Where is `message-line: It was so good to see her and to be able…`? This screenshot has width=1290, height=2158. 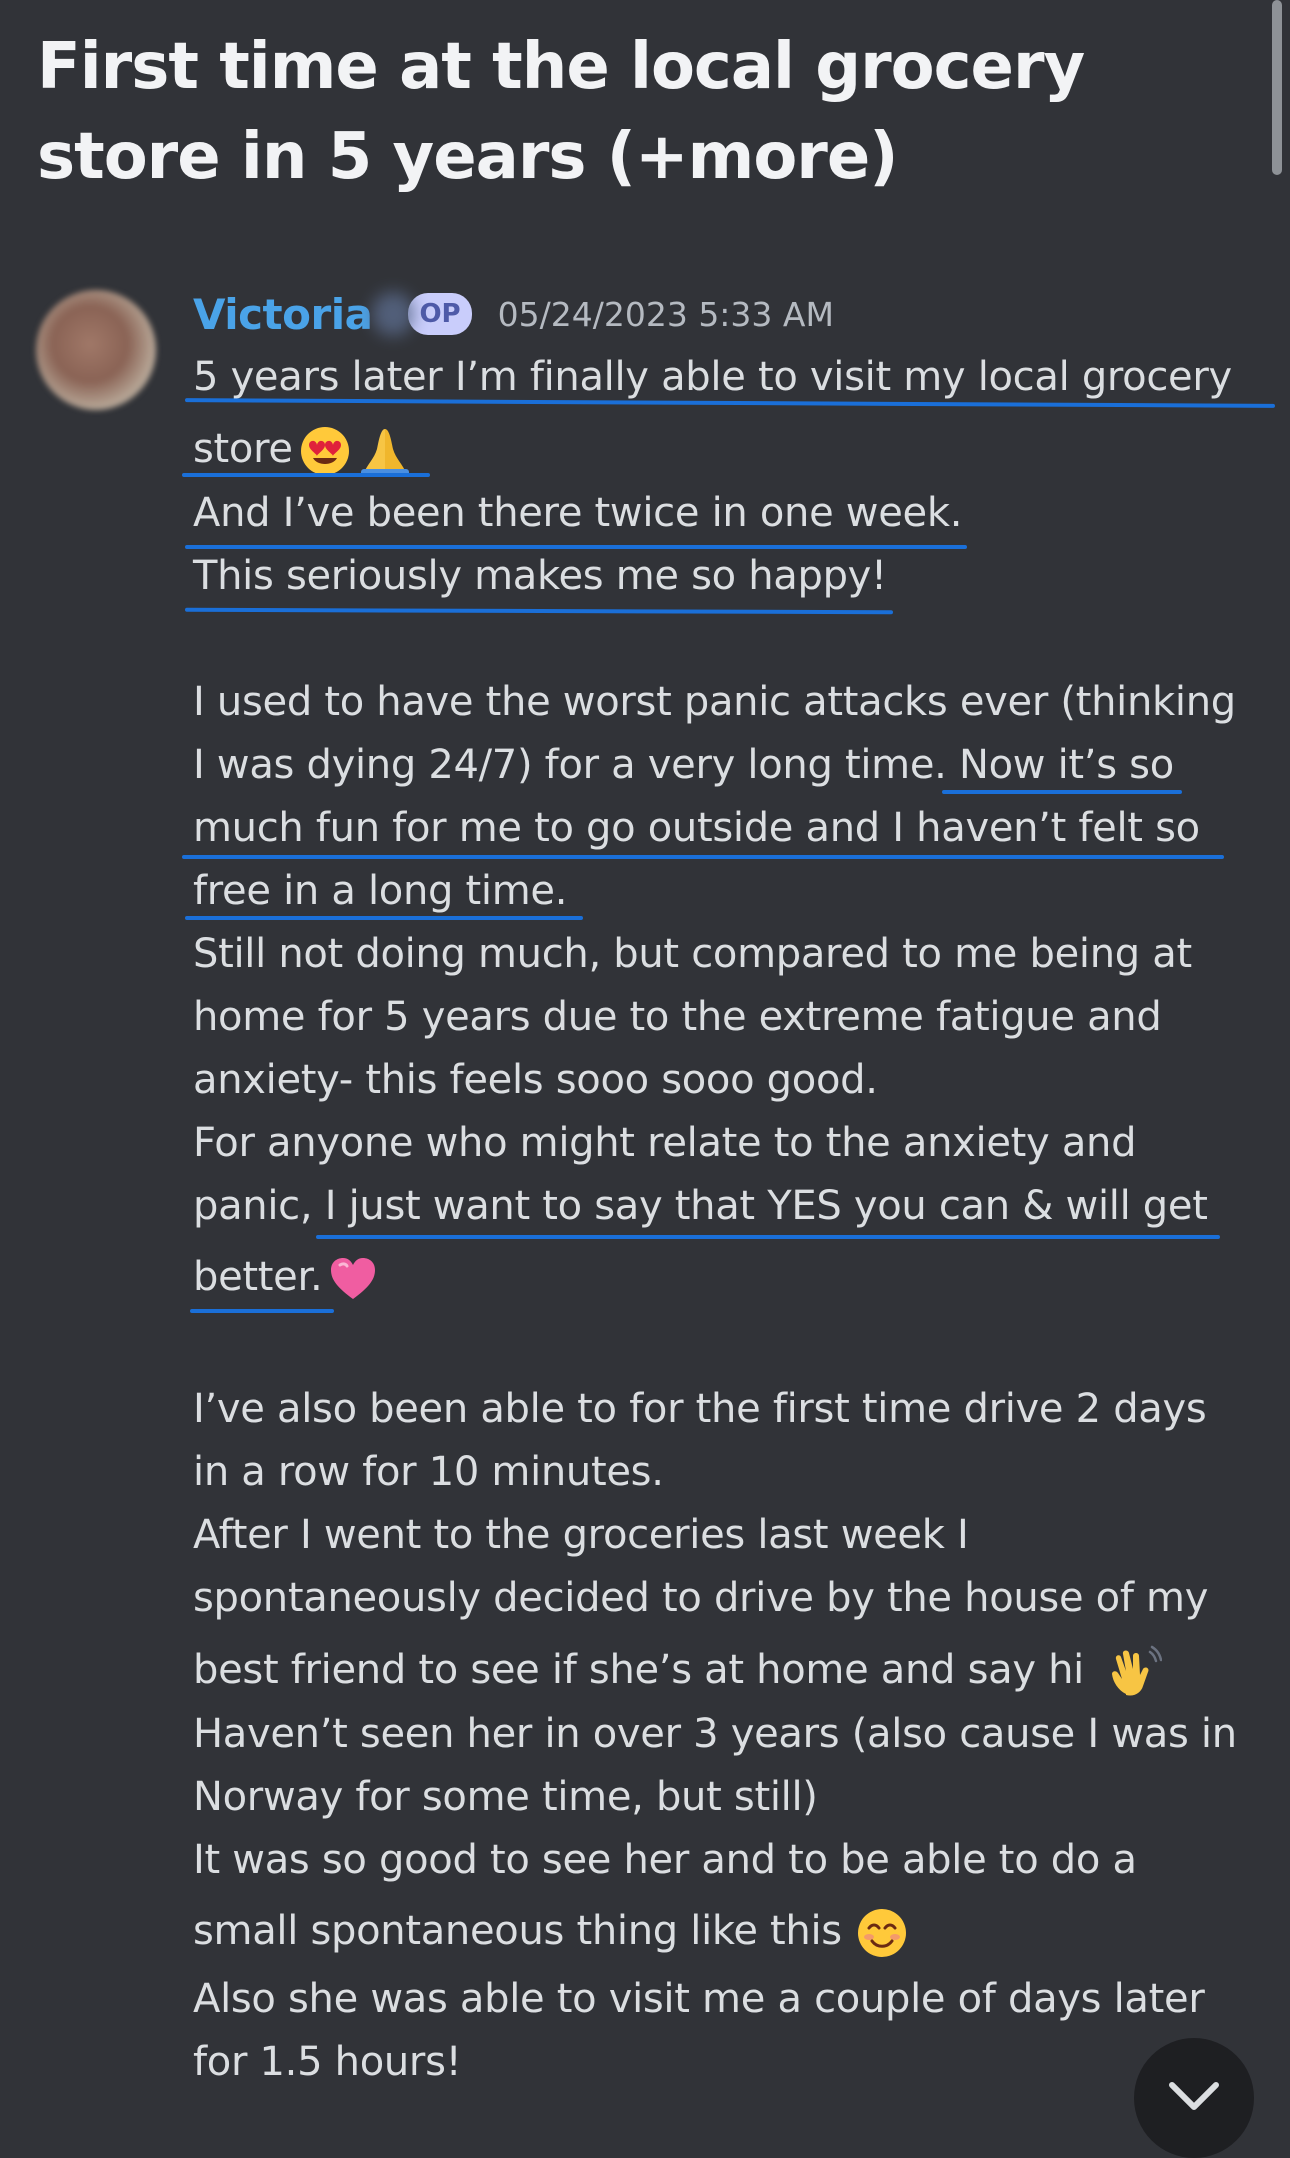 message-line: It was so good to see her and to be able… is located at coordinates (665, 1860).